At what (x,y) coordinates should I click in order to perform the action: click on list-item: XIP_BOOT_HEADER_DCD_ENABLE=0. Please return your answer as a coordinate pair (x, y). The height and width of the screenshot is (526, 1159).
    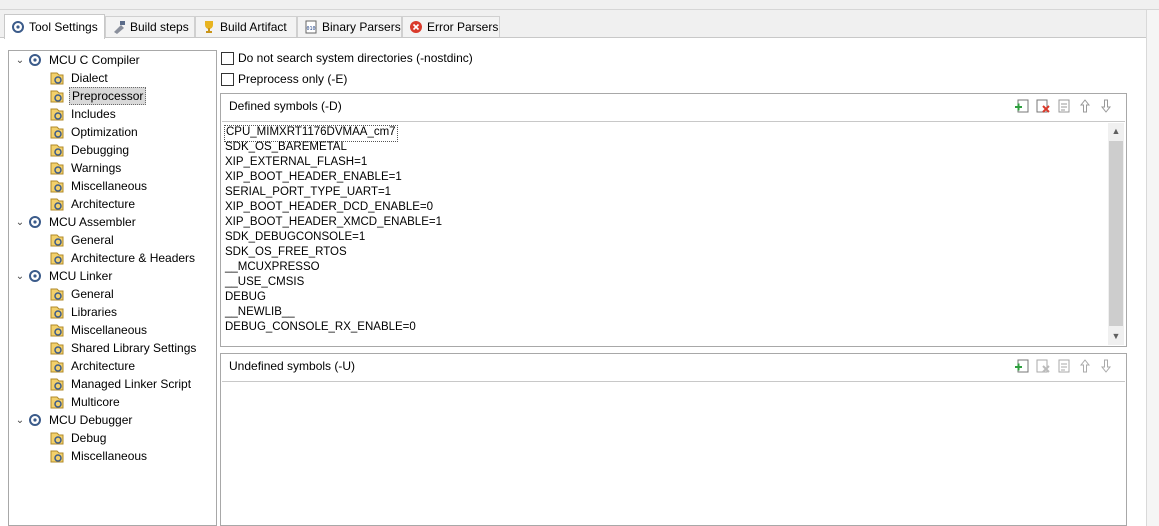
    Looking at the image, I should click on (329, 207).